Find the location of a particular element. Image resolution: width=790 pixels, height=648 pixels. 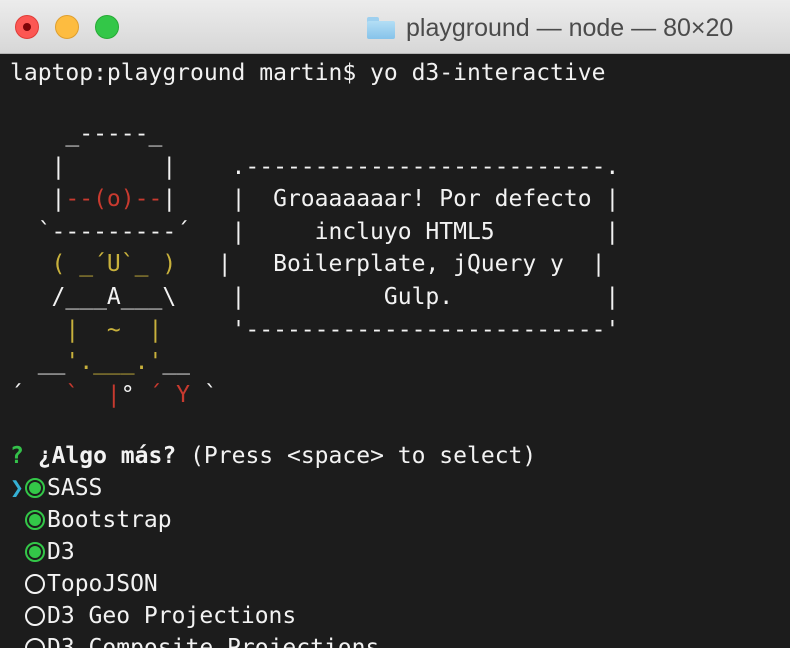

art-body: | ~ | is located at coordinates (114, 329).